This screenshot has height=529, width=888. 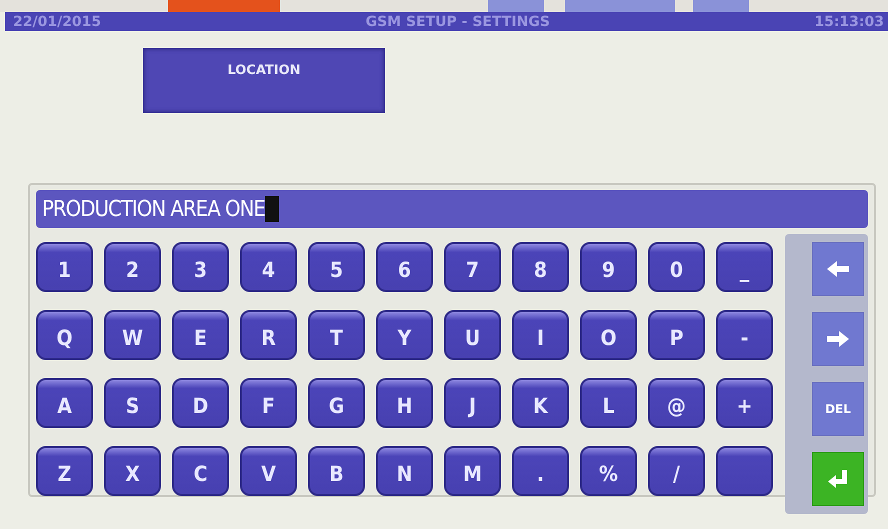 I want to click on keyboard-key: M, so click(x=472, y=471).